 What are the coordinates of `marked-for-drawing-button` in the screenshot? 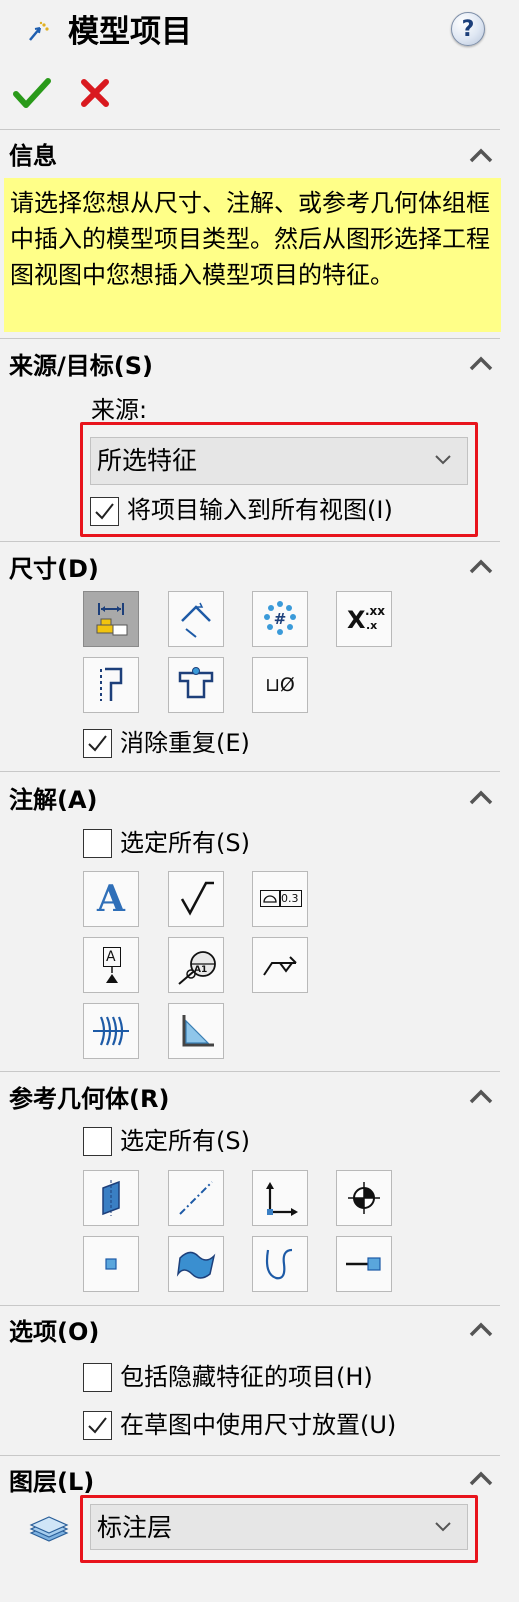 It's located at (111, 619).